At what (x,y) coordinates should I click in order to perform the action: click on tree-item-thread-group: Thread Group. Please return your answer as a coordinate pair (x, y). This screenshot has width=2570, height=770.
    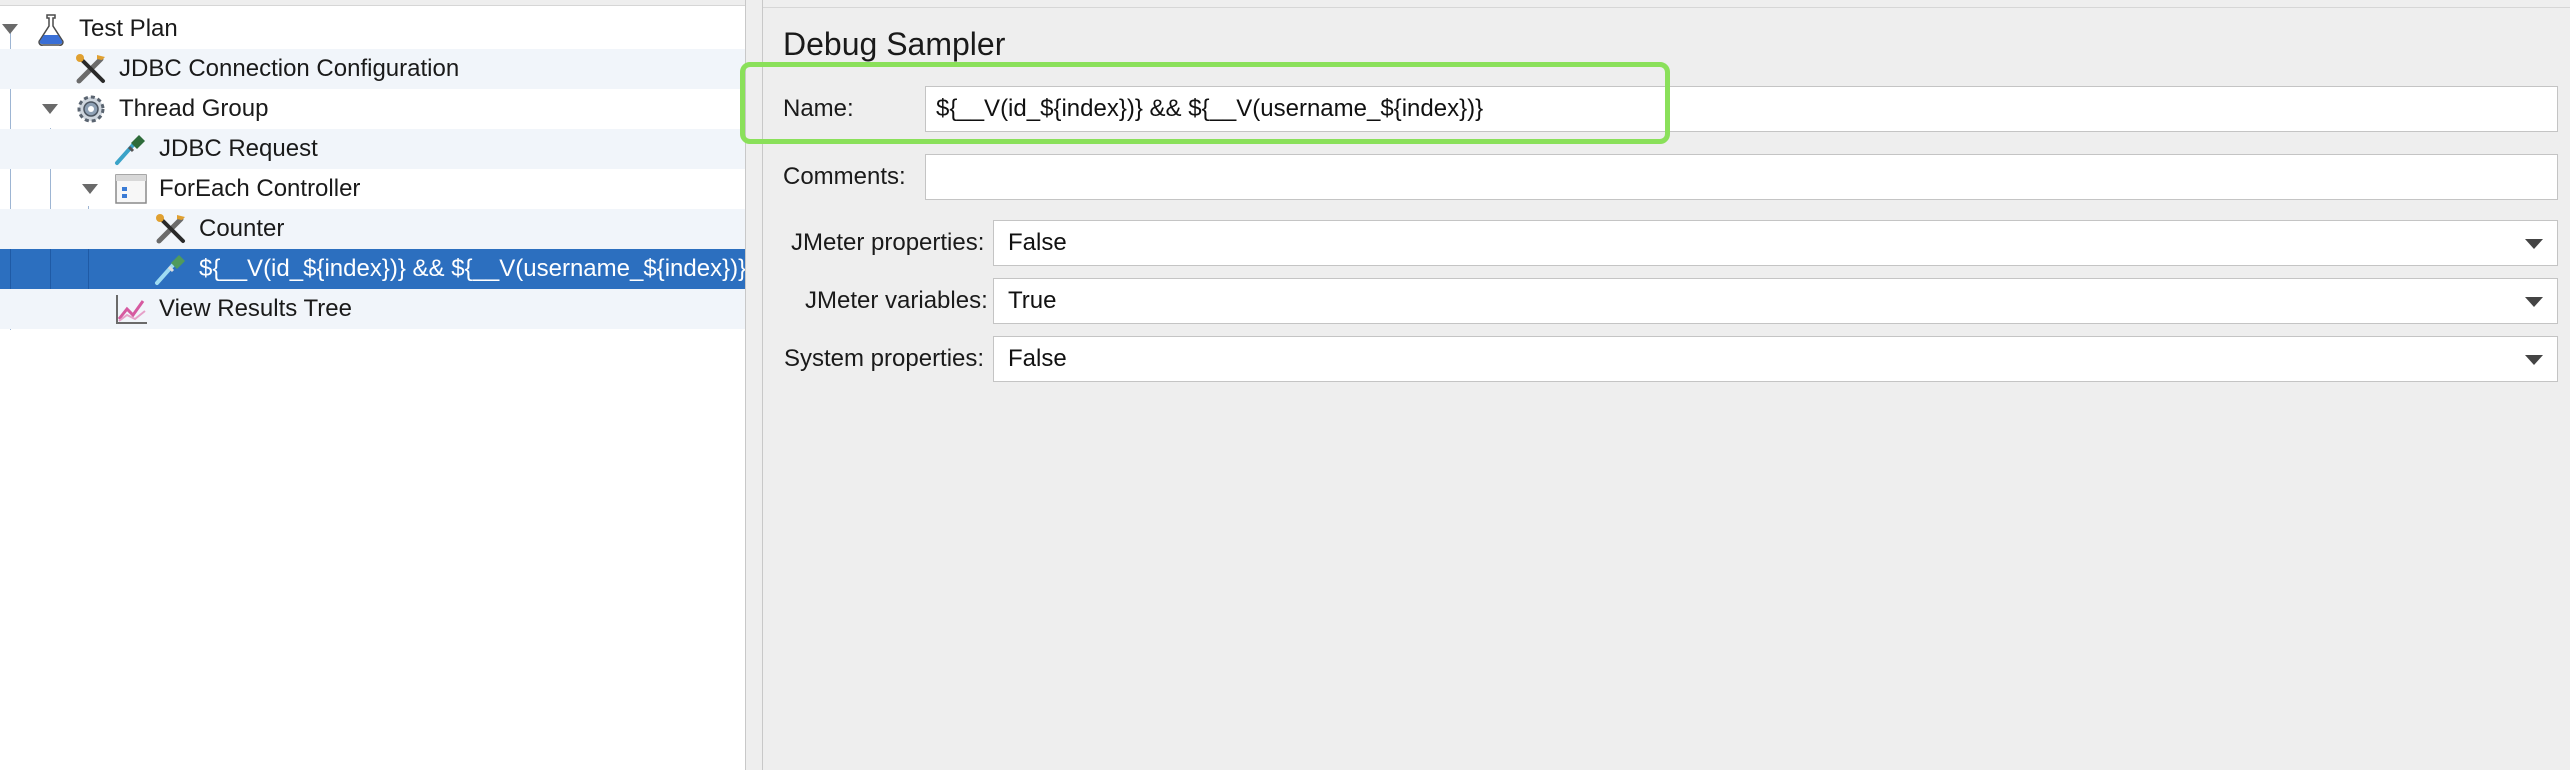
    Looking at the image, I should click on (372, 109).